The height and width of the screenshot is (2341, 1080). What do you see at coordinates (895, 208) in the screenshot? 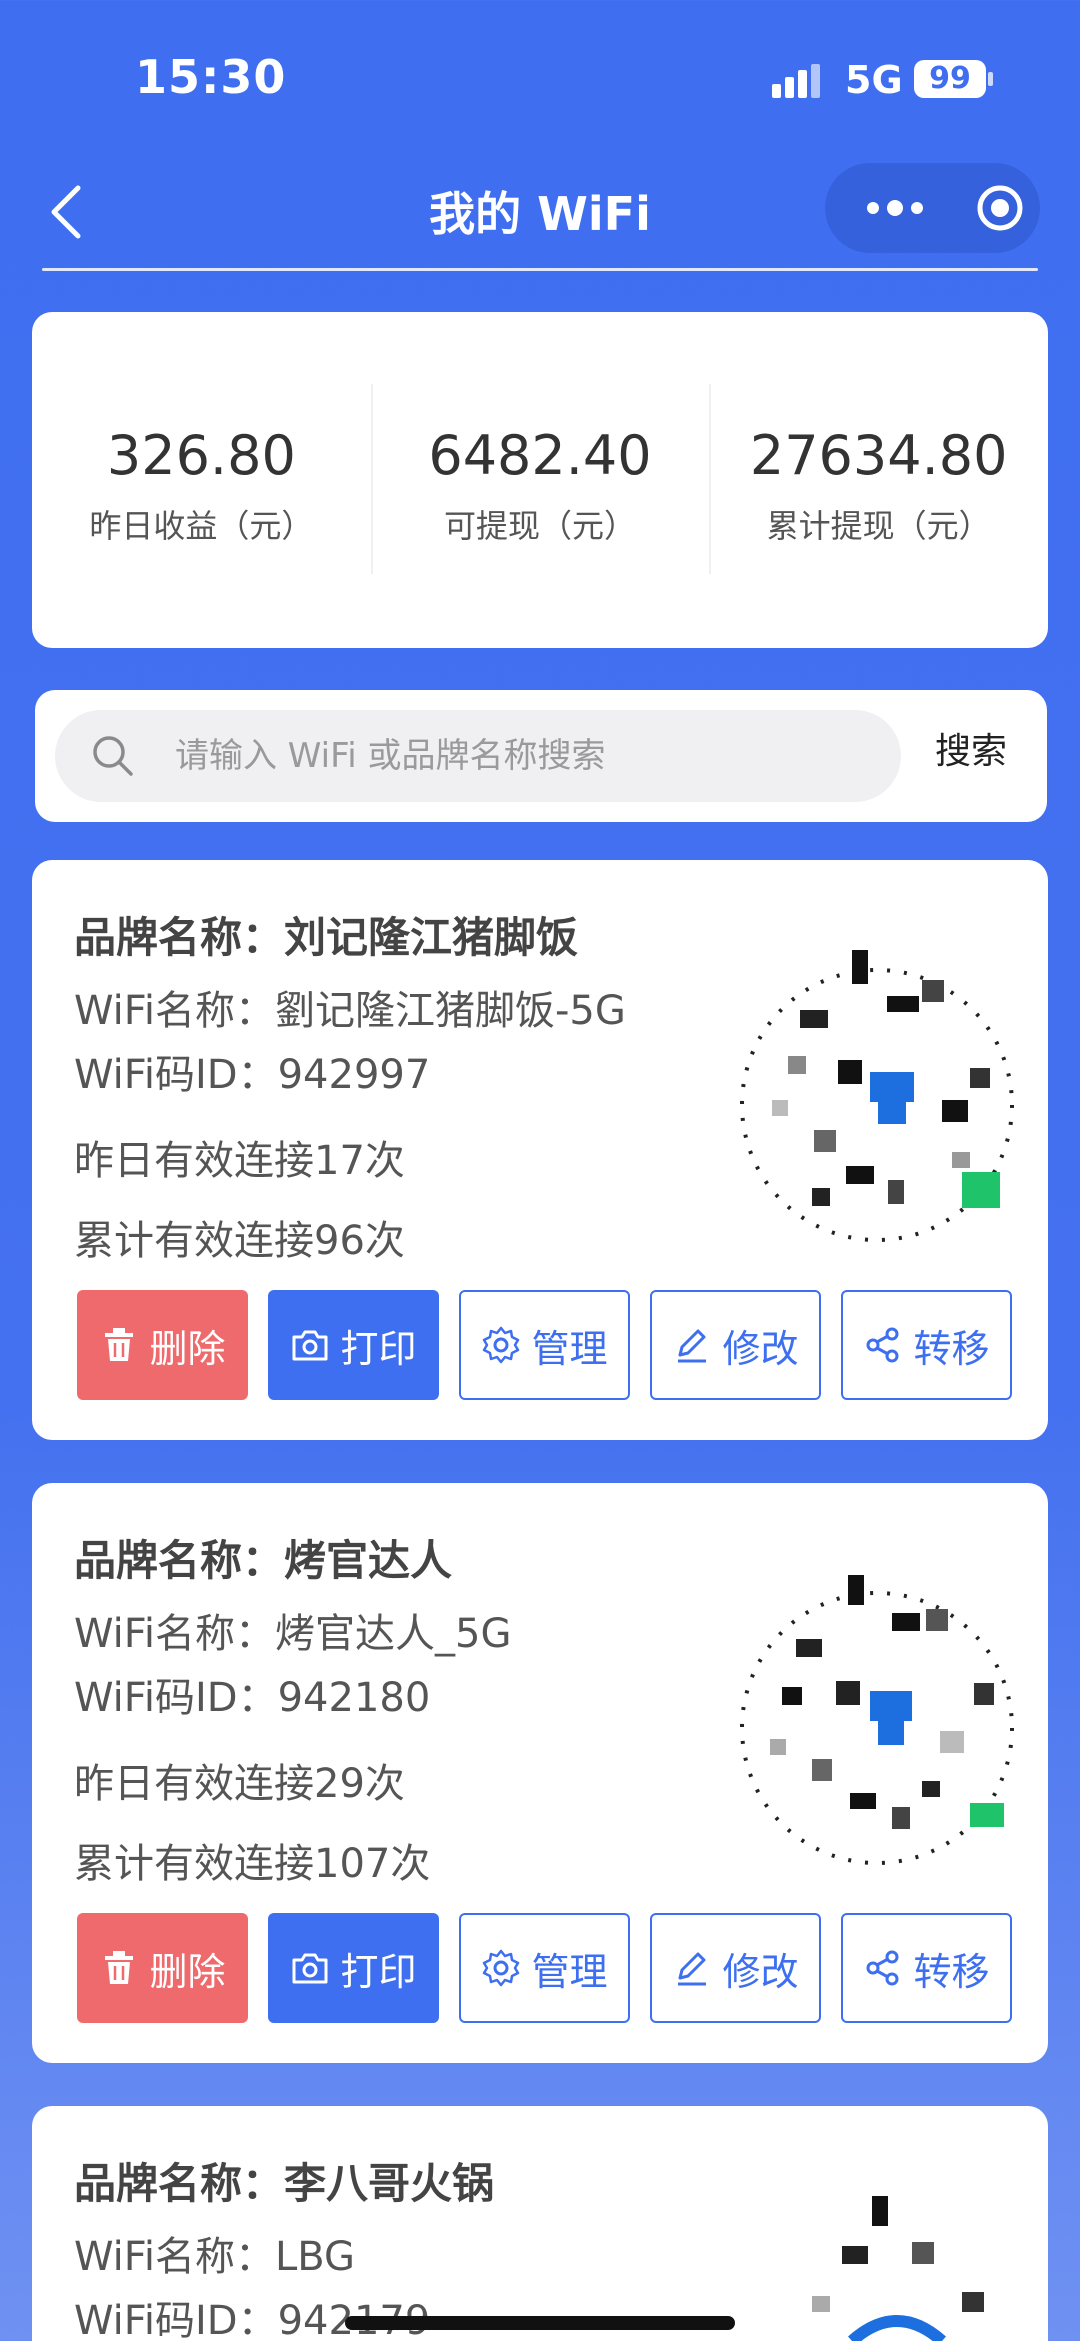
I see `more-icon` at bounding box center [895, 208].